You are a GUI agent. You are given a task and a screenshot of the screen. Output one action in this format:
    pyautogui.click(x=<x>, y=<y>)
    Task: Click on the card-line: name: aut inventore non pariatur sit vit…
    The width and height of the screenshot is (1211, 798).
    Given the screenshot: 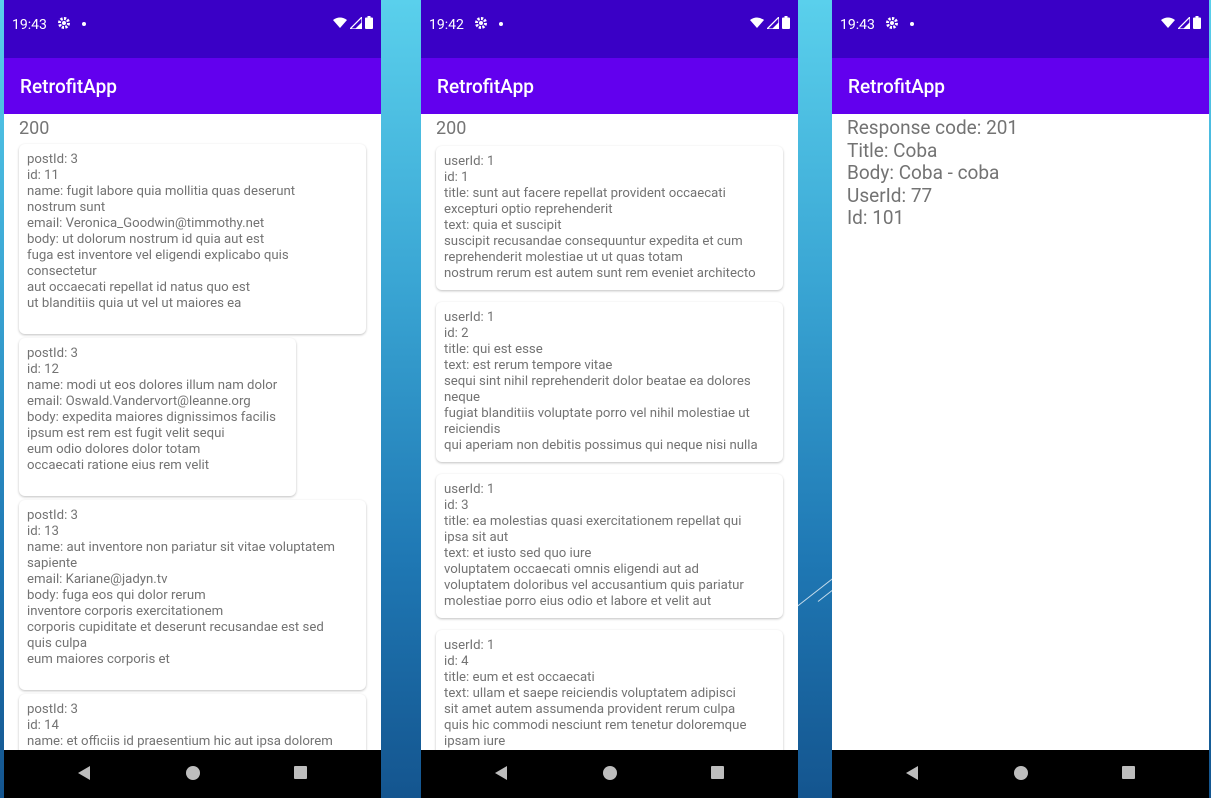 What is the action you would take?
    pyautogui.click(x=181, y=547)
    